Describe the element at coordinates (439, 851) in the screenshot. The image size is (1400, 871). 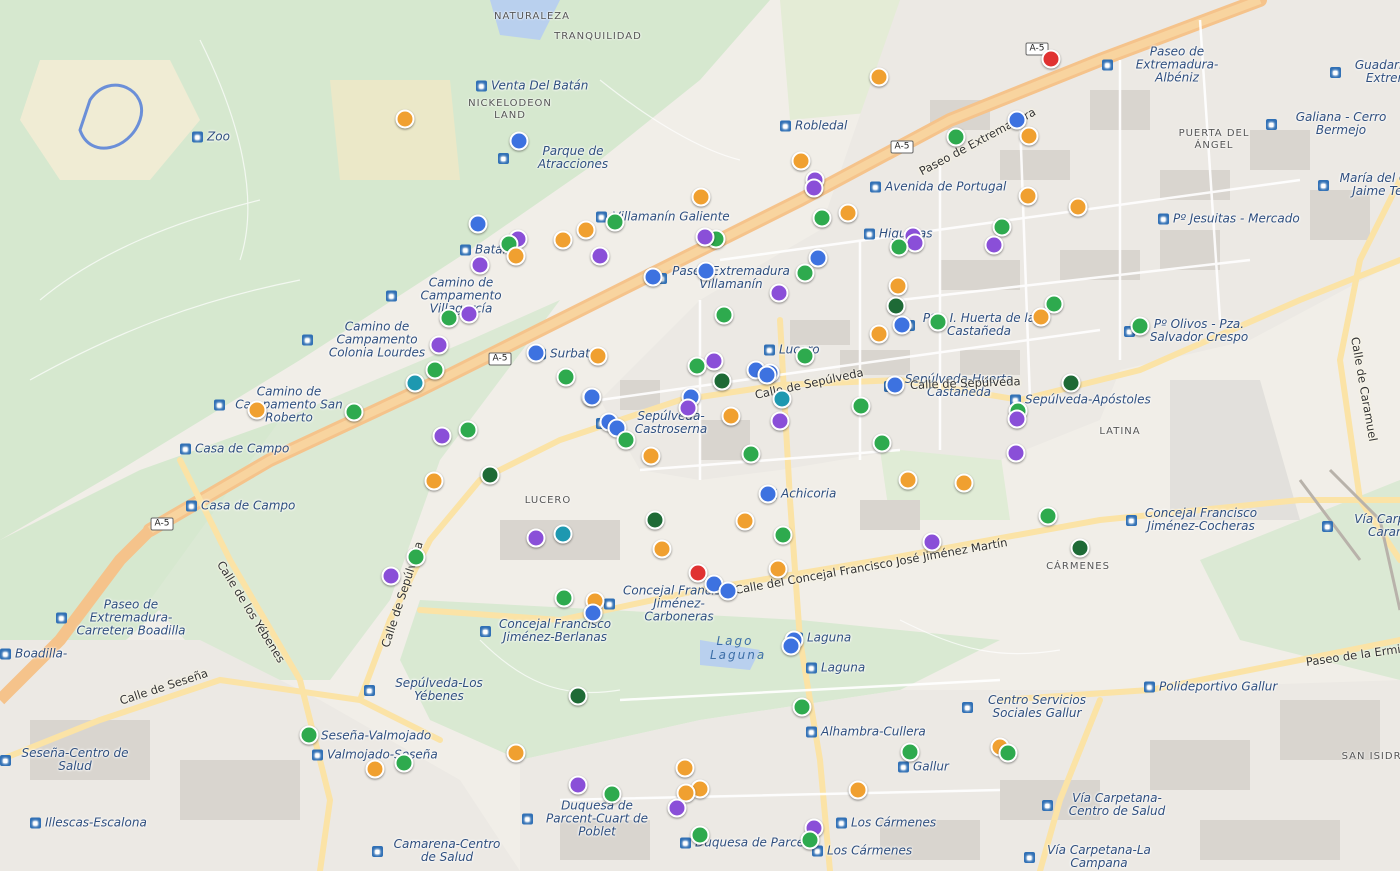
I see `bus-stop-label: ▪ Camarena-Centro de Salud` at that location.